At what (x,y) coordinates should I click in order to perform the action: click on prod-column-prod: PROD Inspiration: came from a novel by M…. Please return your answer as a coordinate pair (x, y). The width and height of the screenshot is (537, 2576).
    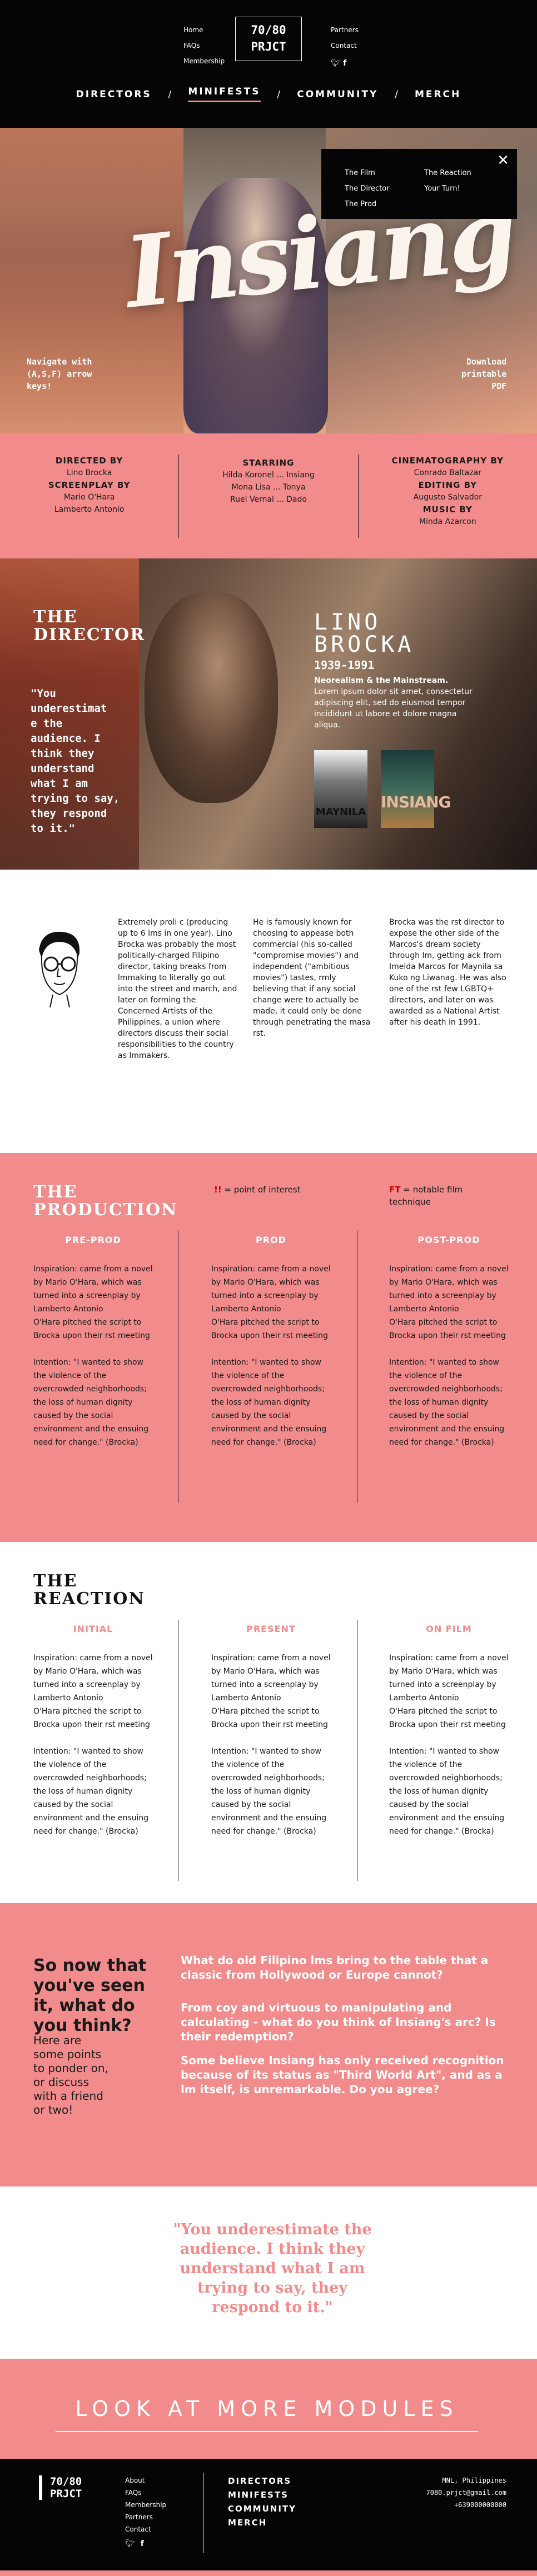
    Looking at the image, I should click on (271, 1342).